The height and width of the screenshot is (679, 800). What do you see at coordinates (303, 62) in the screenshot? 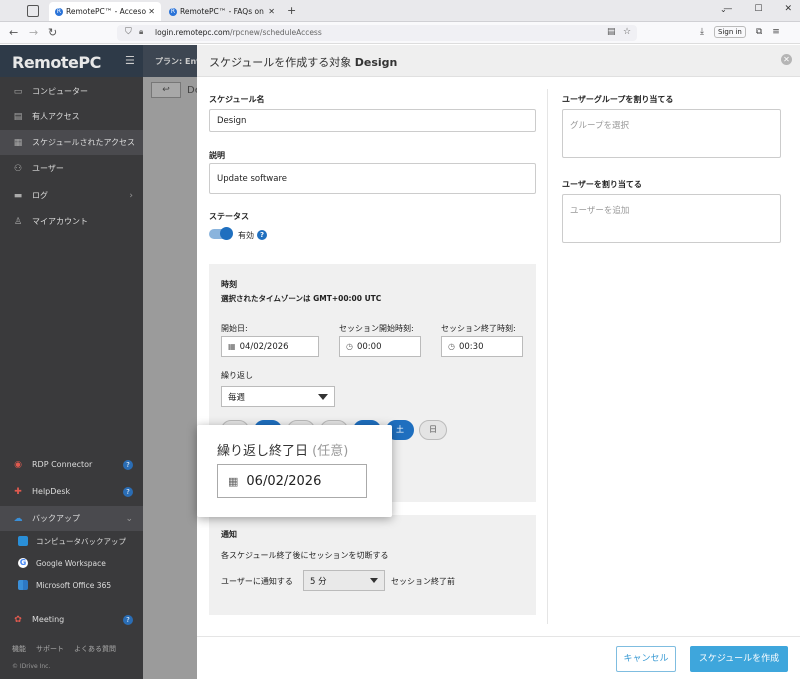
I see `panel-title: スケジュールを作成する対象 Design` at bounding box center [303, 62].